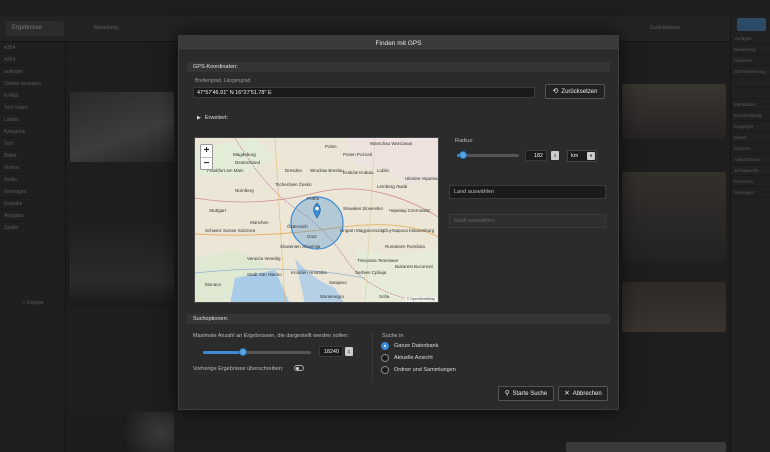  I want to click on map-place-label: Nürnberg, so click(244, 190).